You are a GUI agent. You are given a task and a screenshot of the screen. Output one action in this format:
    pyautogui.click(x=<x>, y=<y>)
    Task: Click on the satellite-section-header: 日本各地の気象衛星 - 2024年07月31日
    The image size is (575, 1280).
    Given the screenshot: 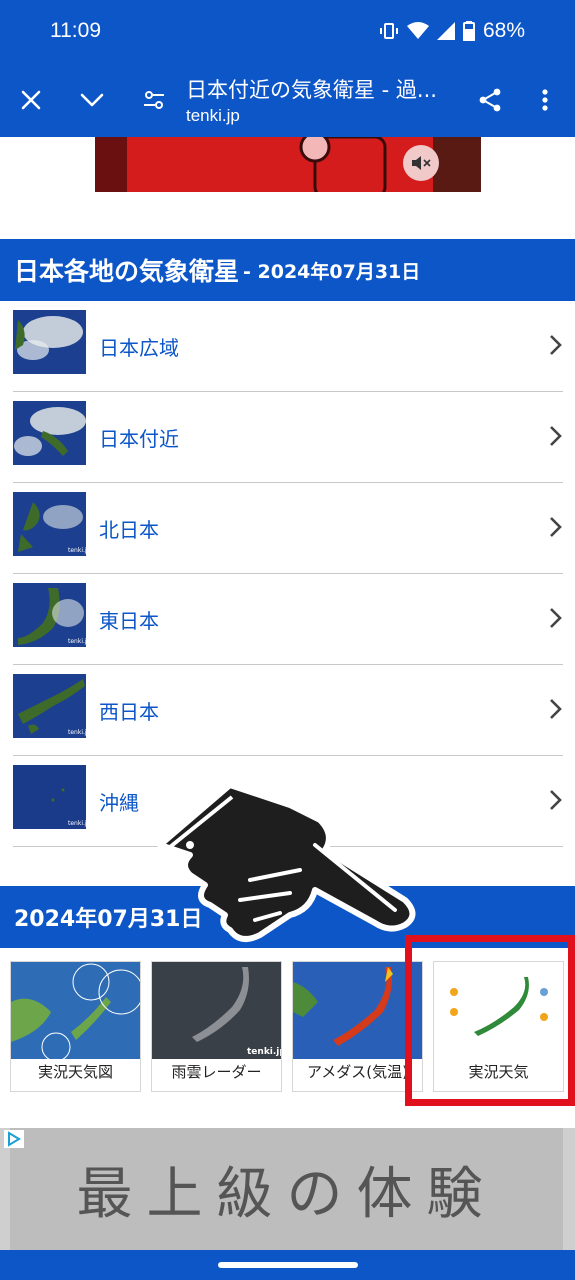 What is the action you would take?
    pyautogui.click(x=287, y=270)
    